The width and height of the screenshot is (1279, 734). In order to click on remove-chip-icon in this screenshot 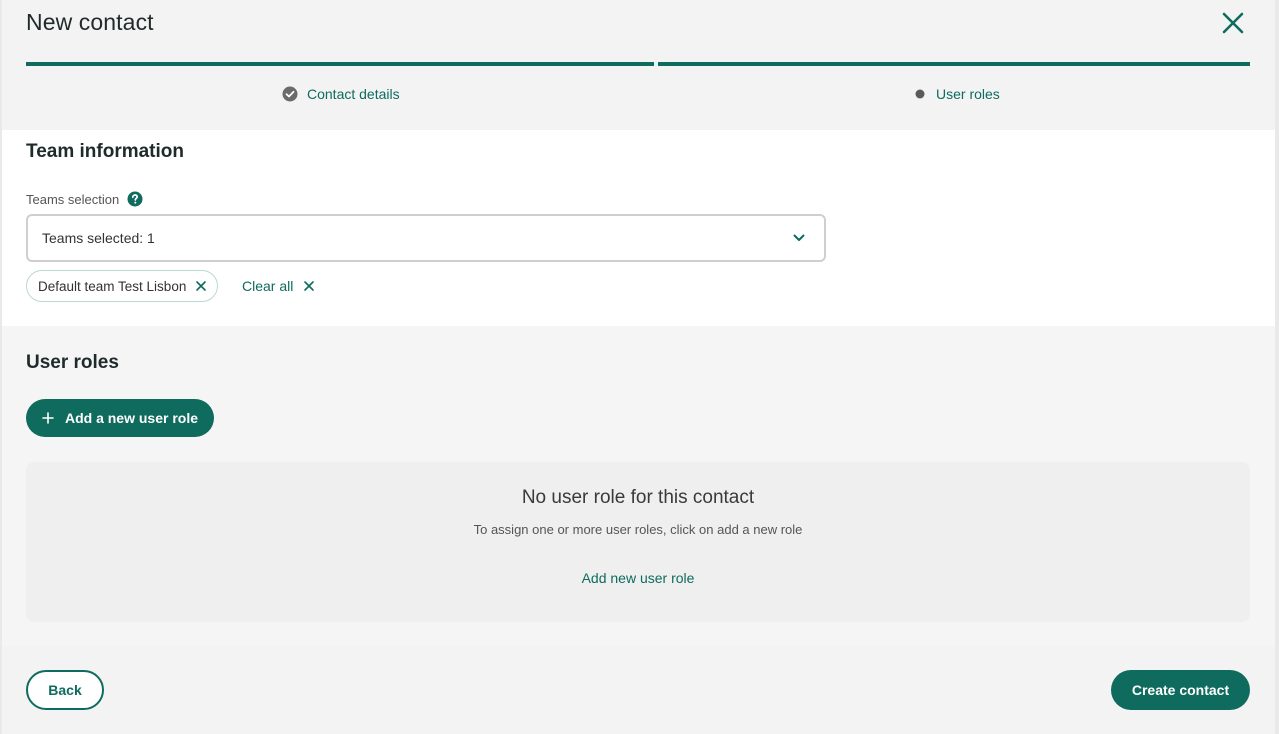, I will do `click(201, 287)`.